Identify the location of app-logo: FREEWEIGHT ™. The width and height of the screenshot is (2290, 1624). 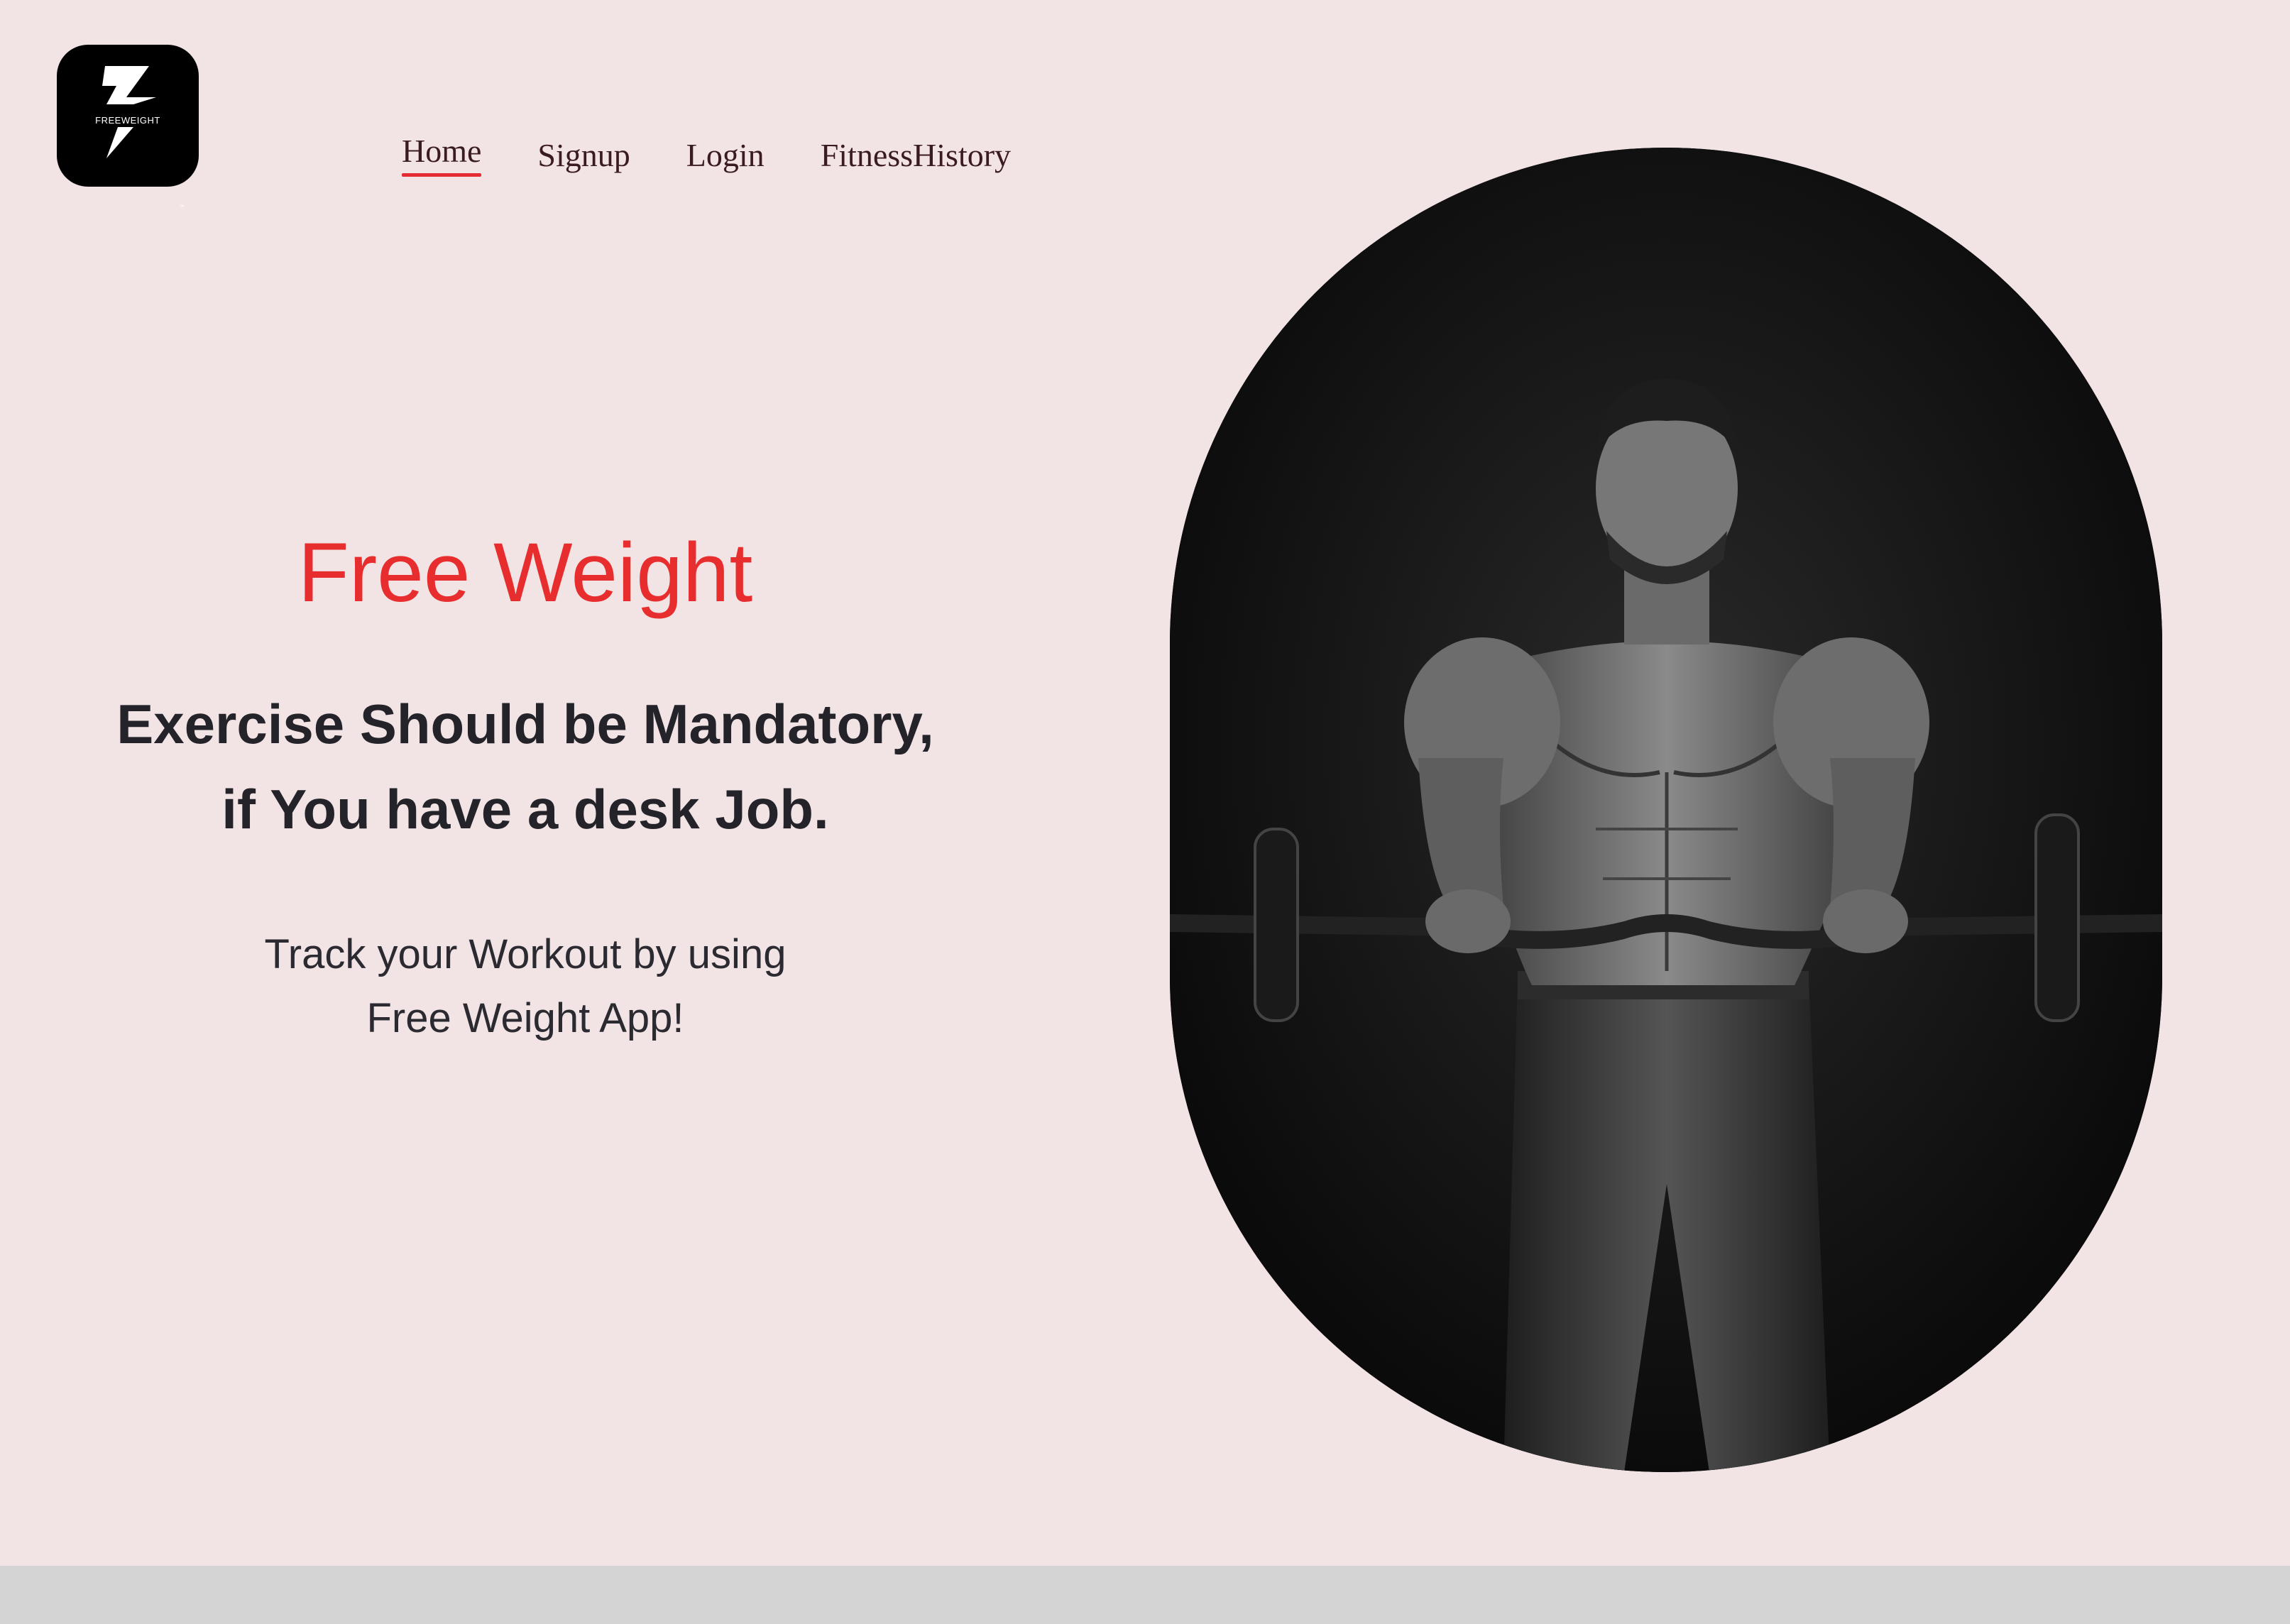
(128, 128).